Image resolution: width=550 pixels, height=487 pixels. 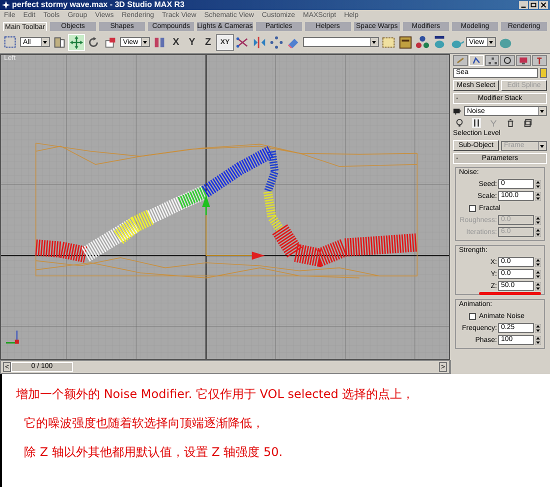 What do you see at coordinates (259, 42) in the screenshot?
I see `mirror-icon` at bounding box center [259, 42].